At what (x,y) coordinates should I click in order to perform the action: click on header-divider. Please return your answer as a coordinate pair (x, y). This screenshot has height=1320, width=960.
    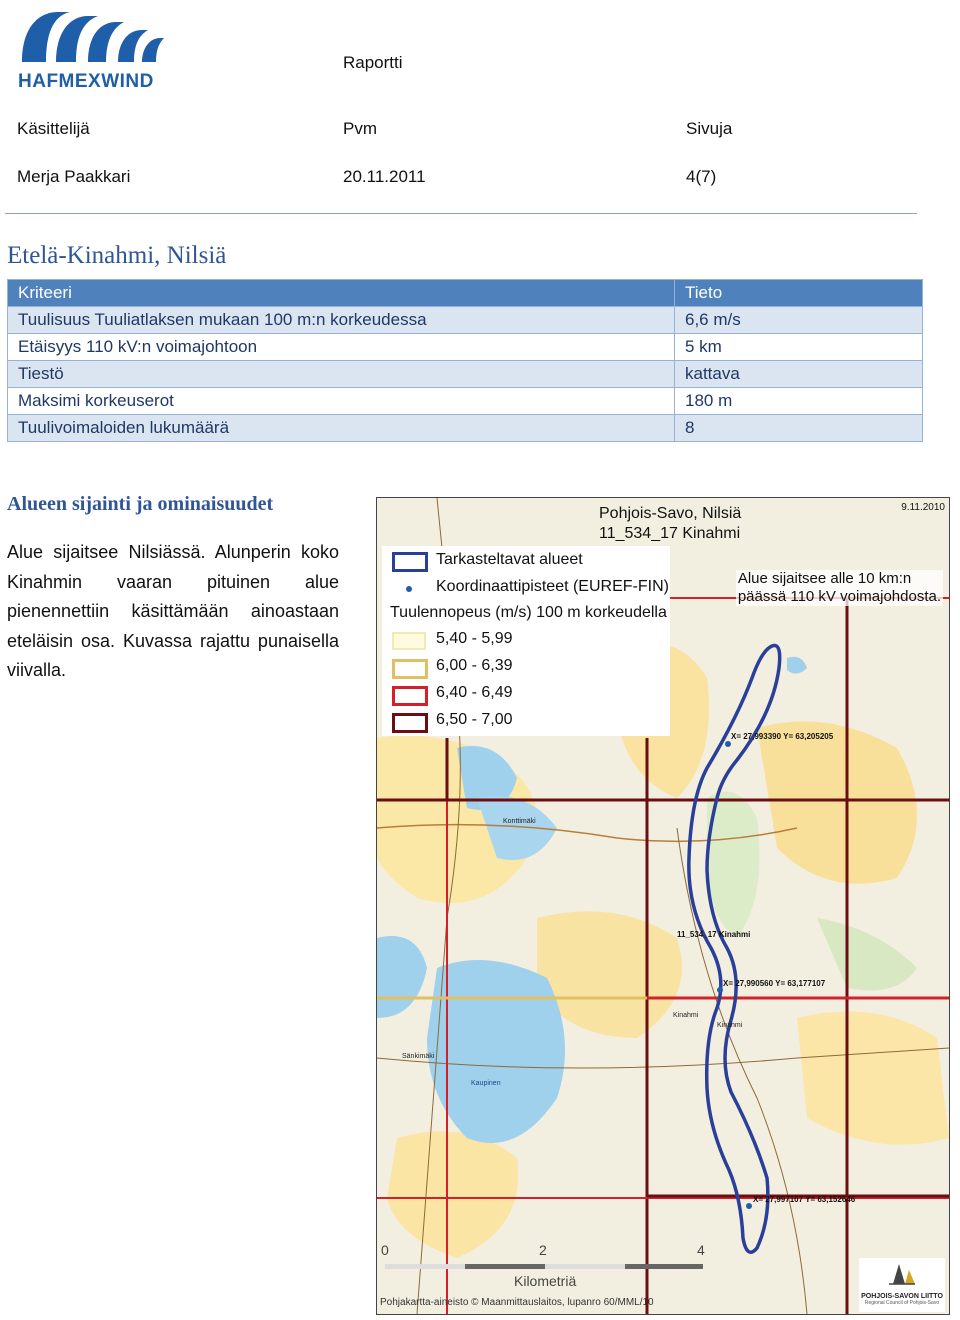
    Looking at the image, I should click on (461, 213).